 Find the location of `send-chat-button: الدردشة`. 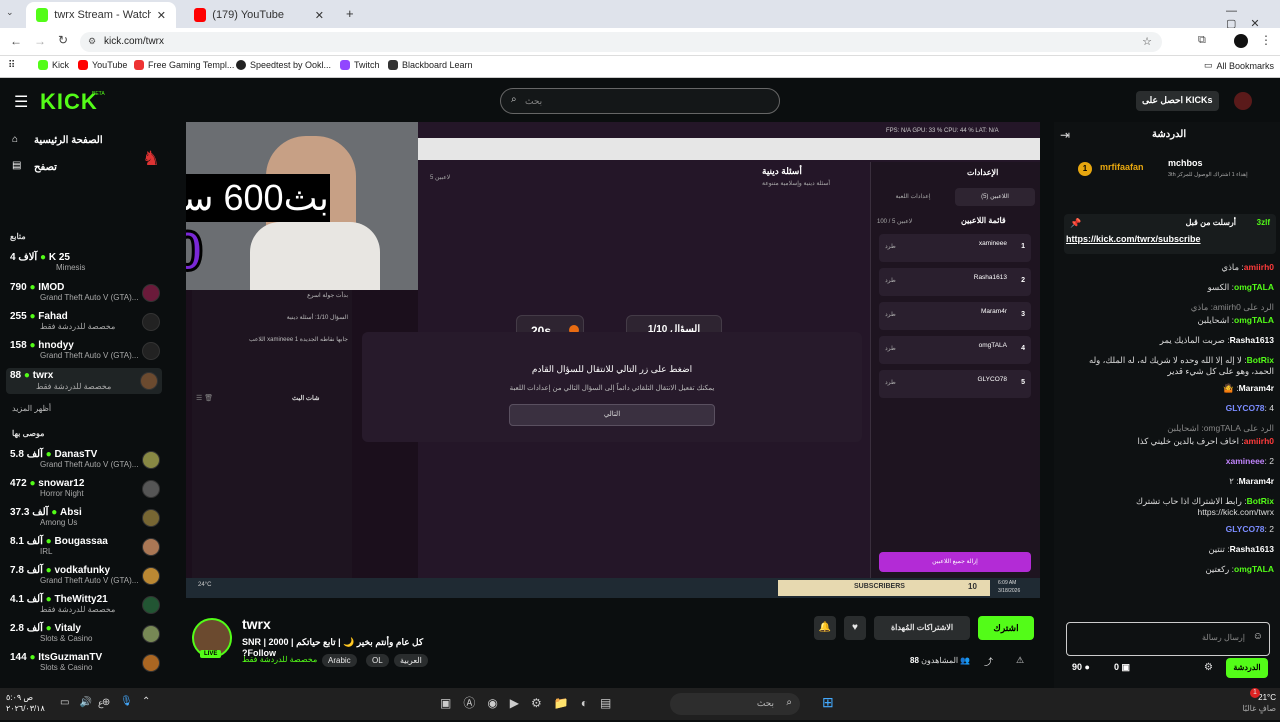

send-chat-button: الدردشة is located at coordinates (1247, 668).